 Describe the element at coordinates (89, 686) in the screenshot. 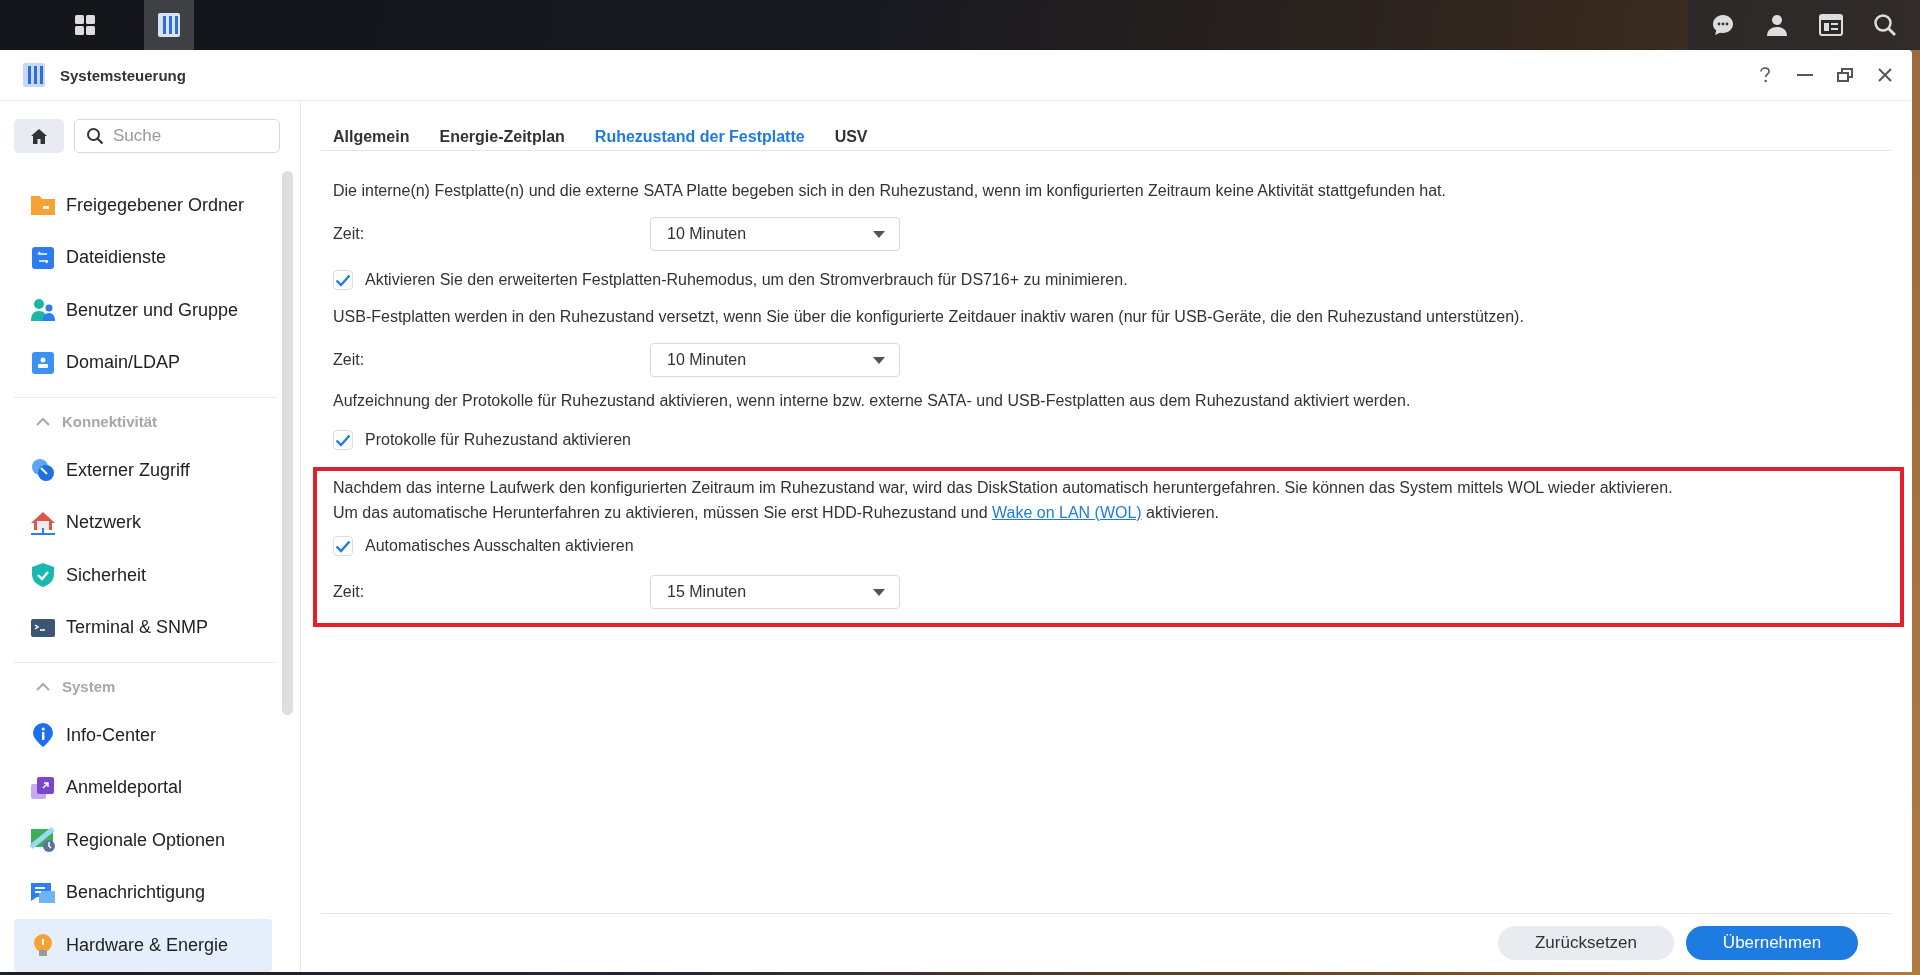

I see `sidebar-section-header: System` at that location.